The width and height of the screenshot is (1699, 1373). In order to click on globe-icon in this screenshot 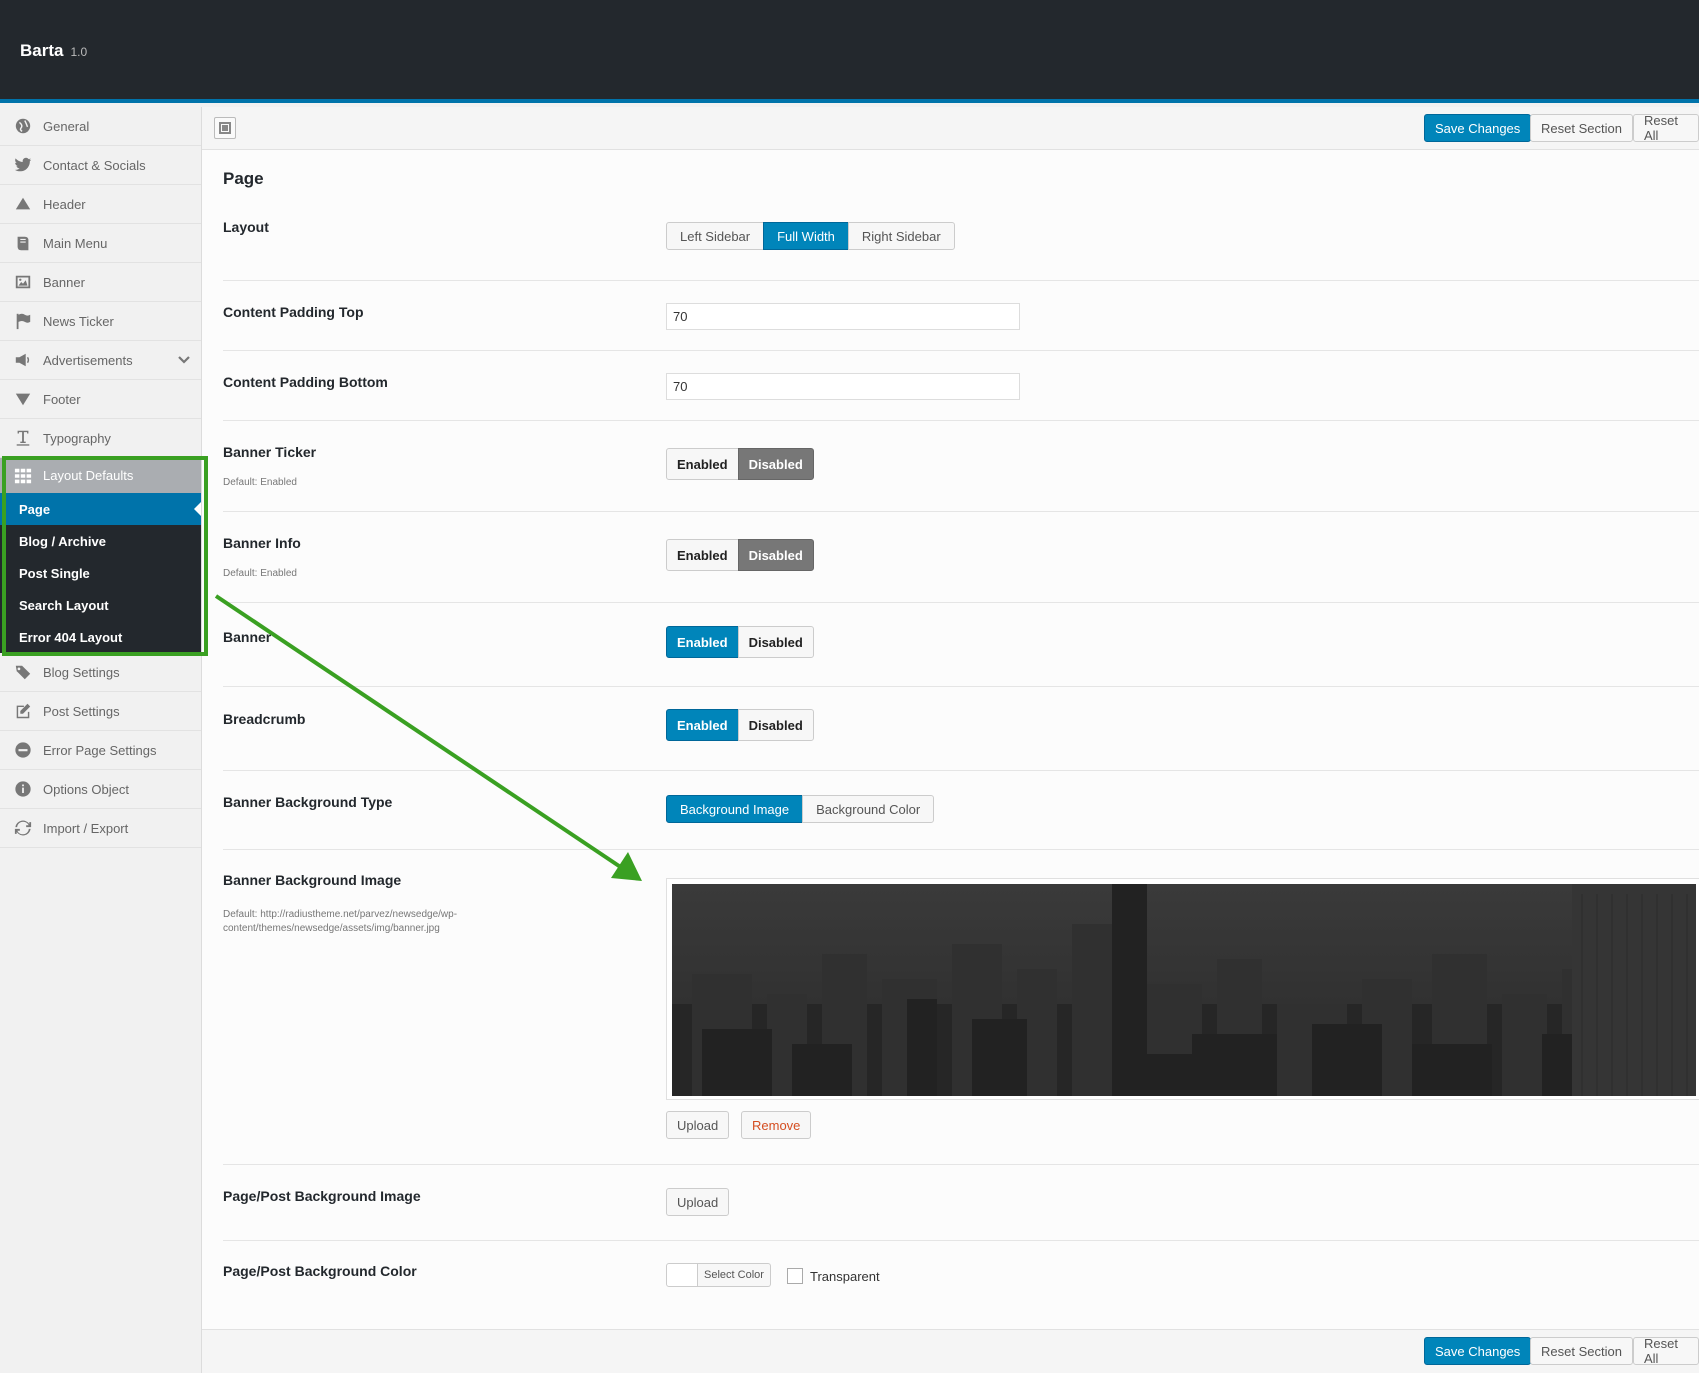, I will do `click(23, 126)`.